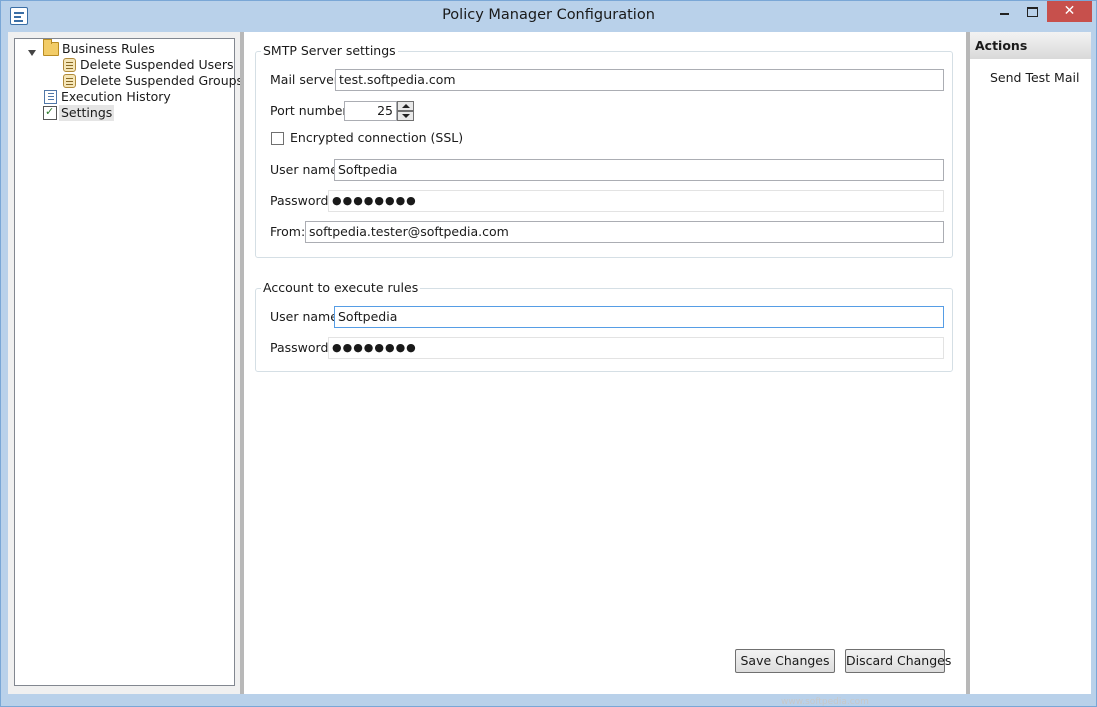 The height and width of the screenshot is (707, 1097). Describe the element at coordinates (50, 97) in the screenshot. I see `notebook-icon` at that location.